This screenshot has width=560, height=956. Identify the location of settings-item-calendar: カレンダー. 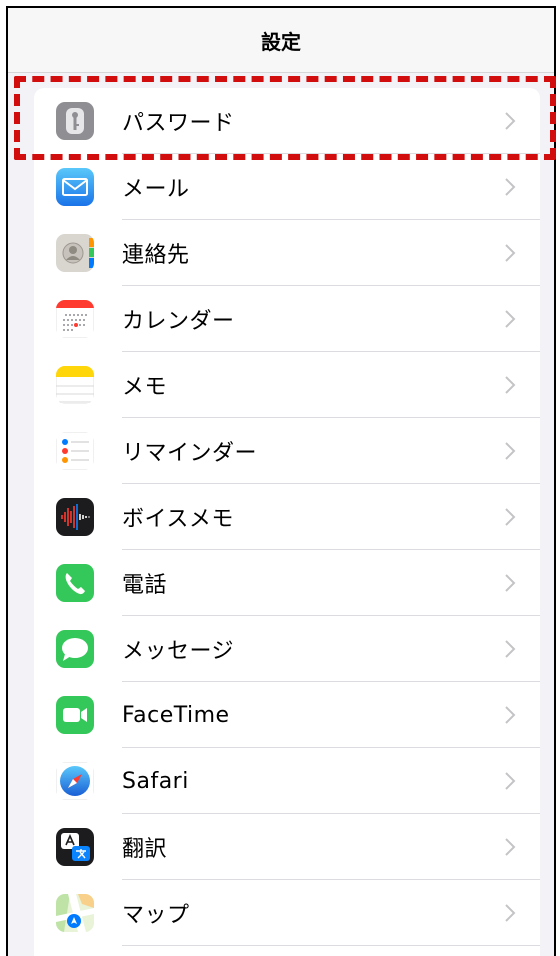
(287, 319).